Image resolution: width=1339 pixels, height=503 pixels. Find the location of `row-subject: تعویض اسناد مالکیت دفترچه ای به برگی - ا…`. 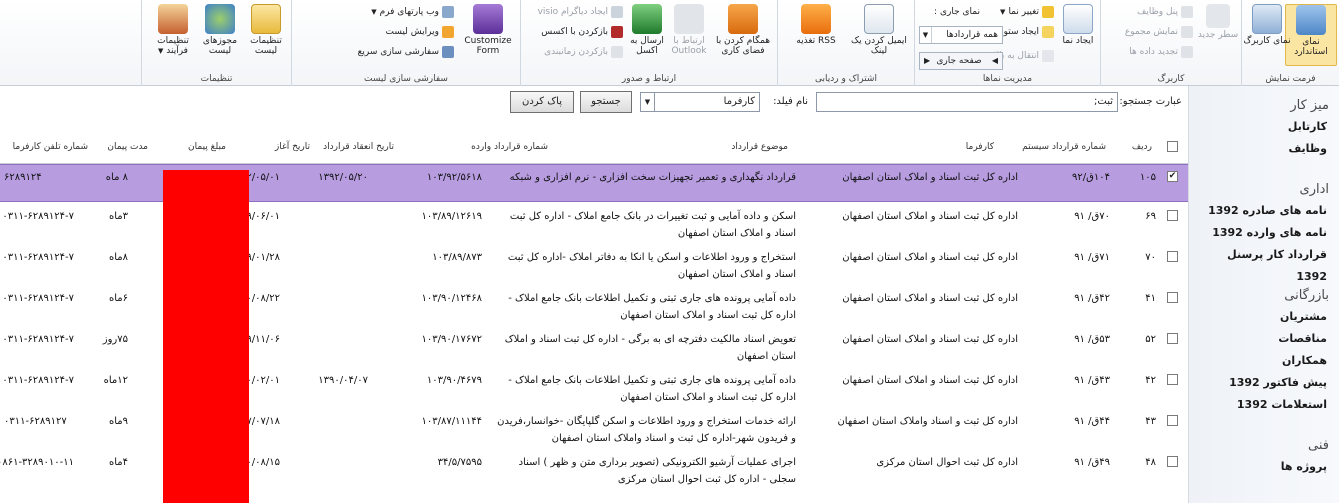

row-subject: تعویض اسناد مالکیت دفترچه ای به برگی - ا… is located at coordinates (646, 348).